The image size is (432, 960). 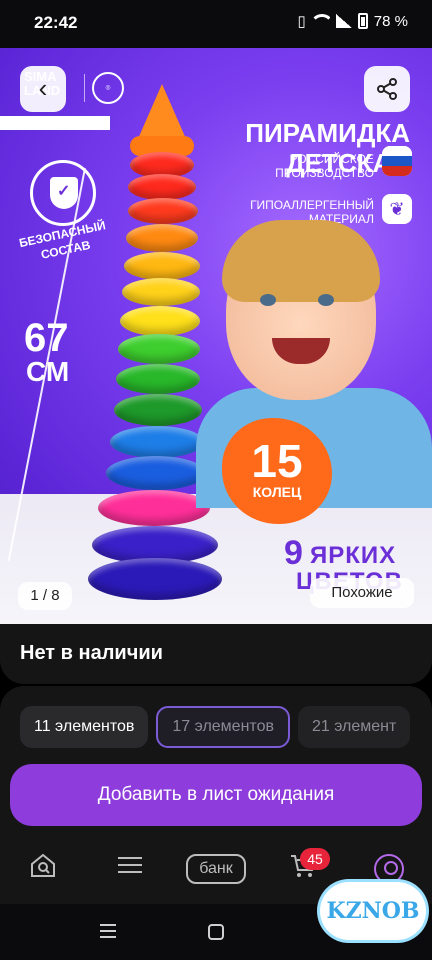 What do you see at coordinates (108, 88) in the screenshot?
I see `certificate-icon: ◎` at bounding box center [108, 88].